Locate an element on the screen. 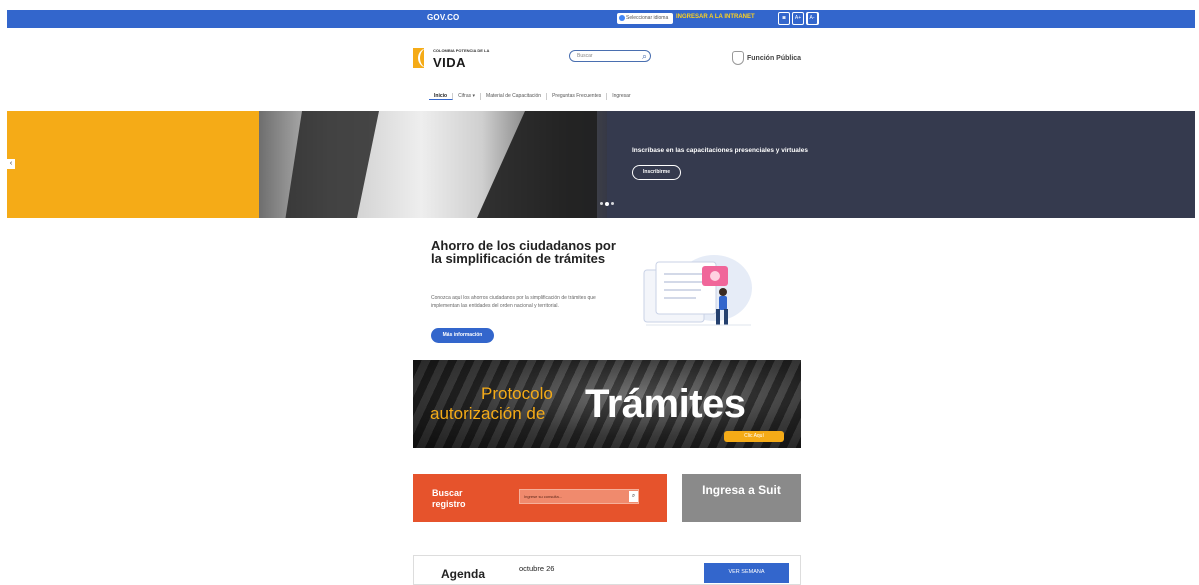  google-translate-icon is located at coordinates (622, 18).